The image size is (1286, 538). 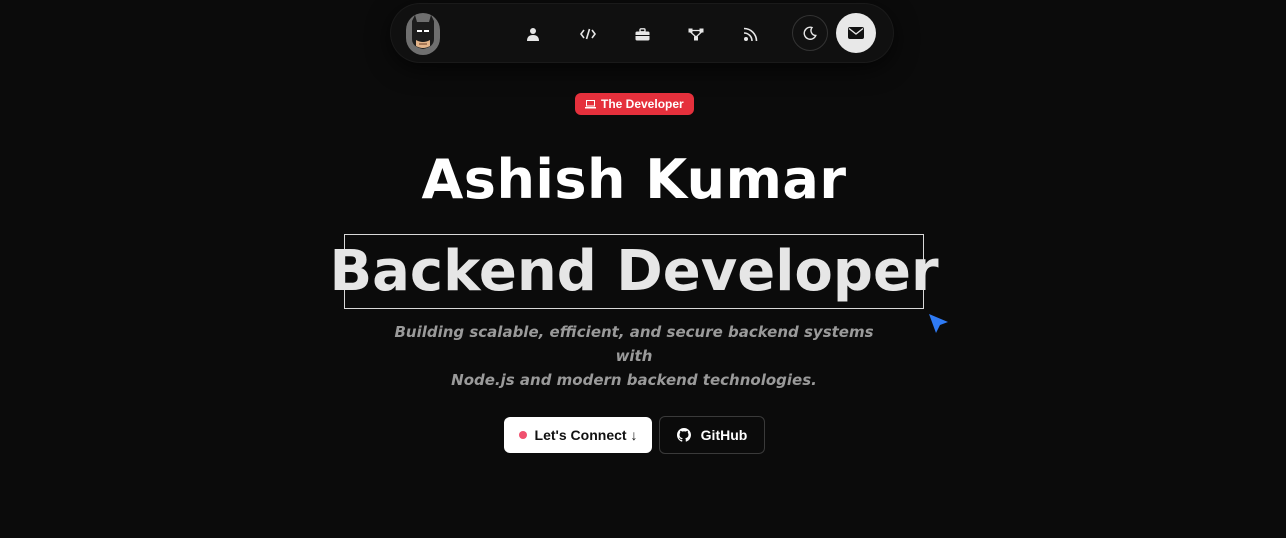 I want to click on briefcase-icon, so click(x=642, y=33).